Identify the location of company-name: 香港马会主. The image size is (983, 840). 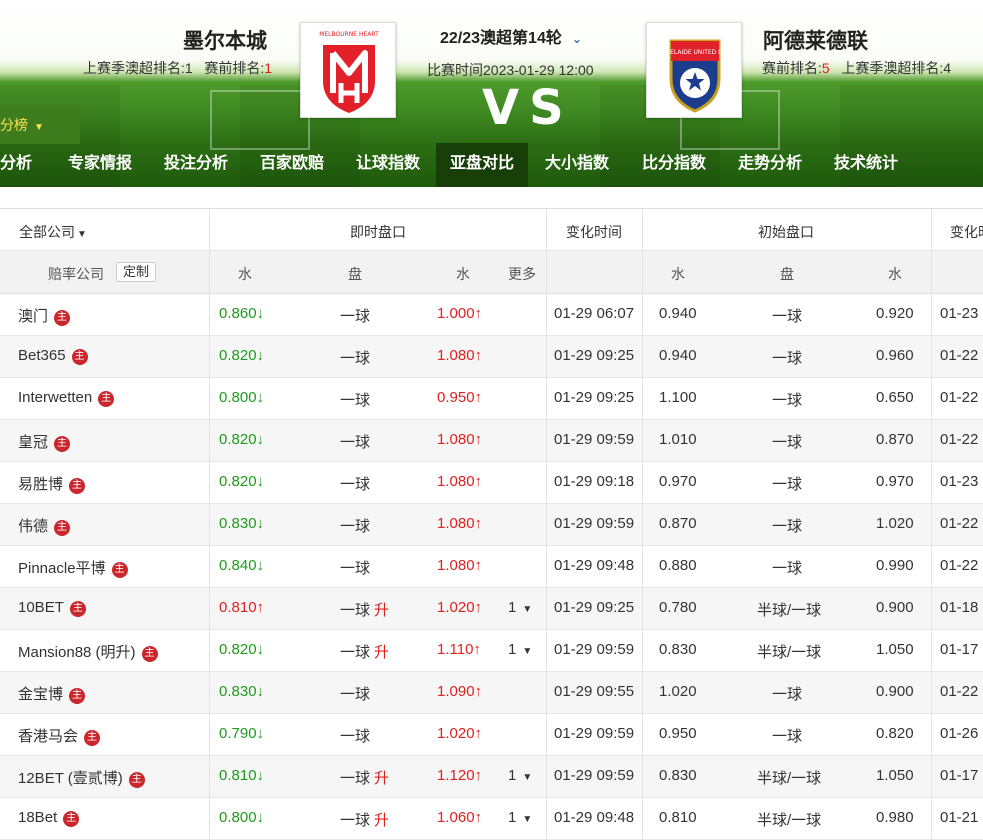
(59, 735).